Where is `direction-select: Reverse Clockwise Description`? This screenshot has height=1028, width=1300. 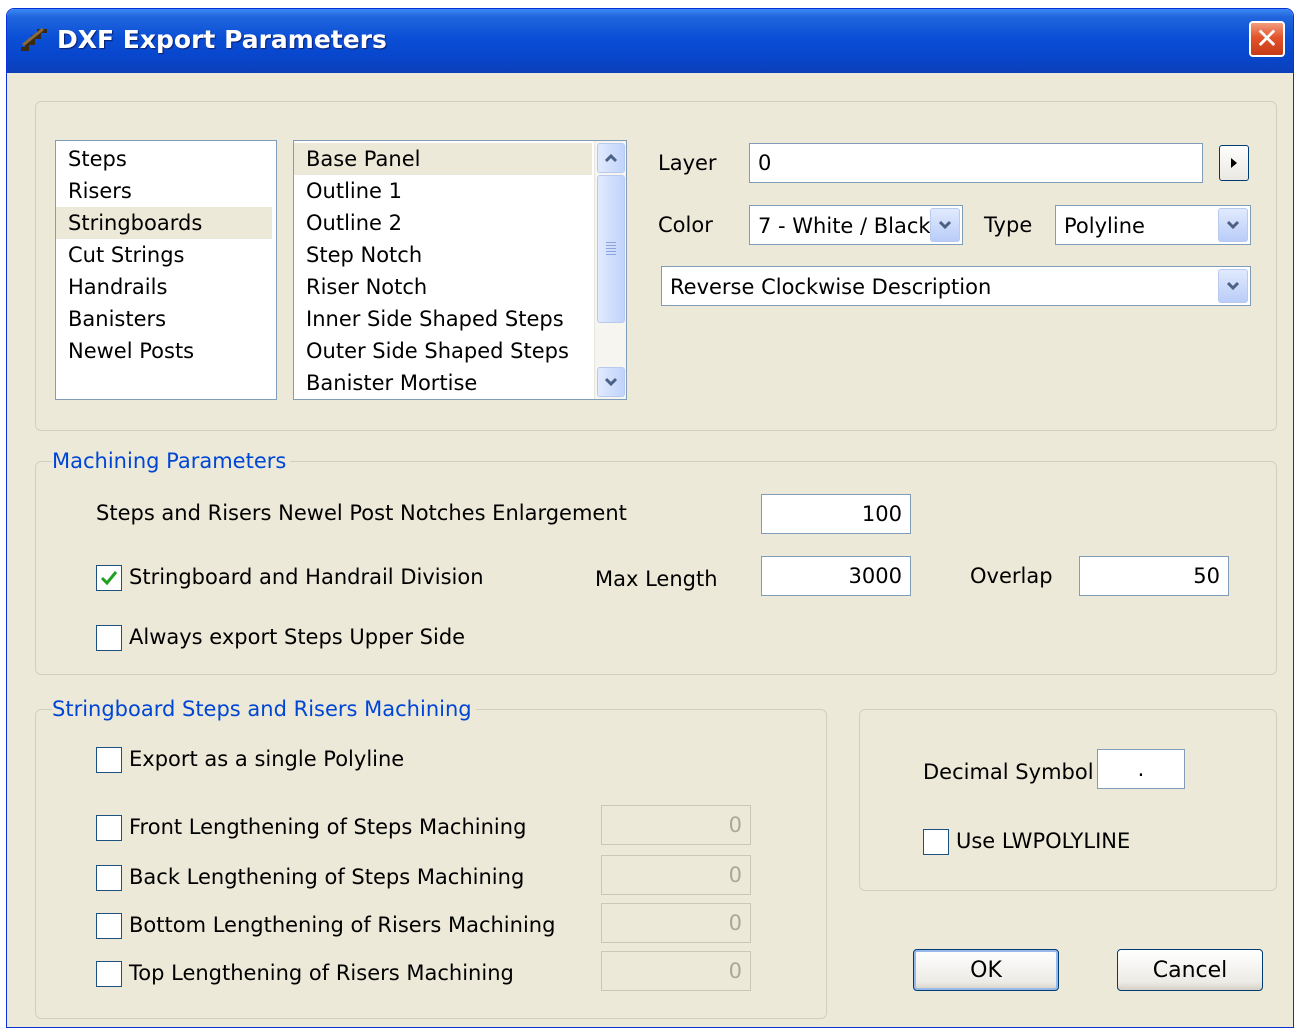 direction-select: Reverse Clockwise Description is located at coordinates (956, 286).